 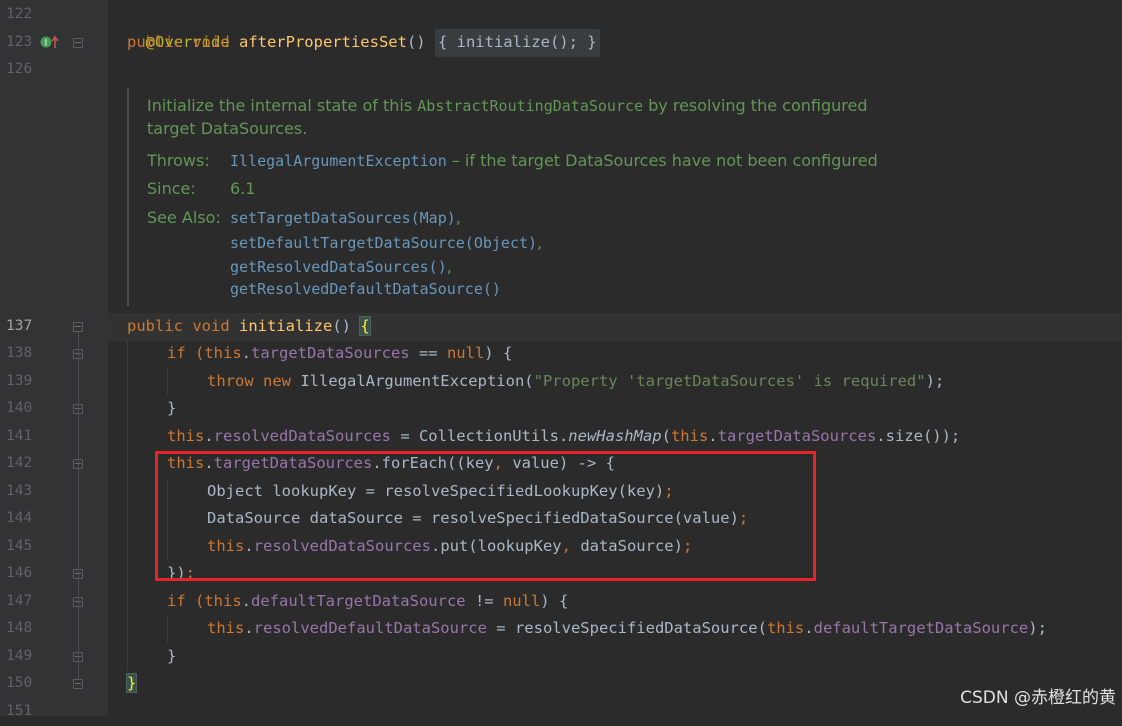 What do you see at coordinates (171, 188) in the screenshot?
I see `doc-label: Since:` at bounding box center [171, 188].